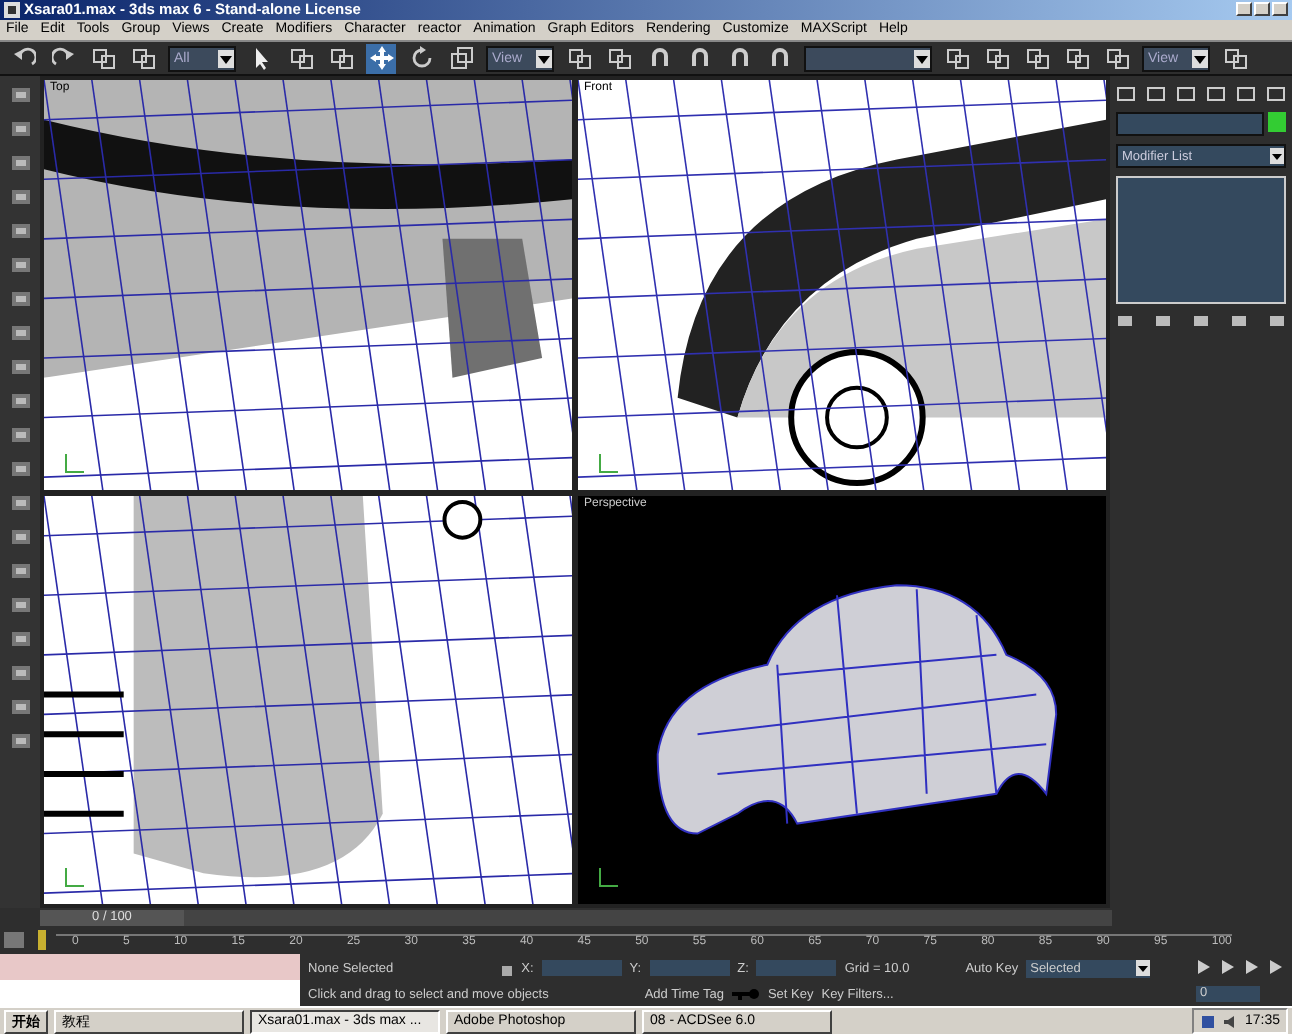 The image size is (1292, 1034). I want to click on scale-icon, so click(461, 58).